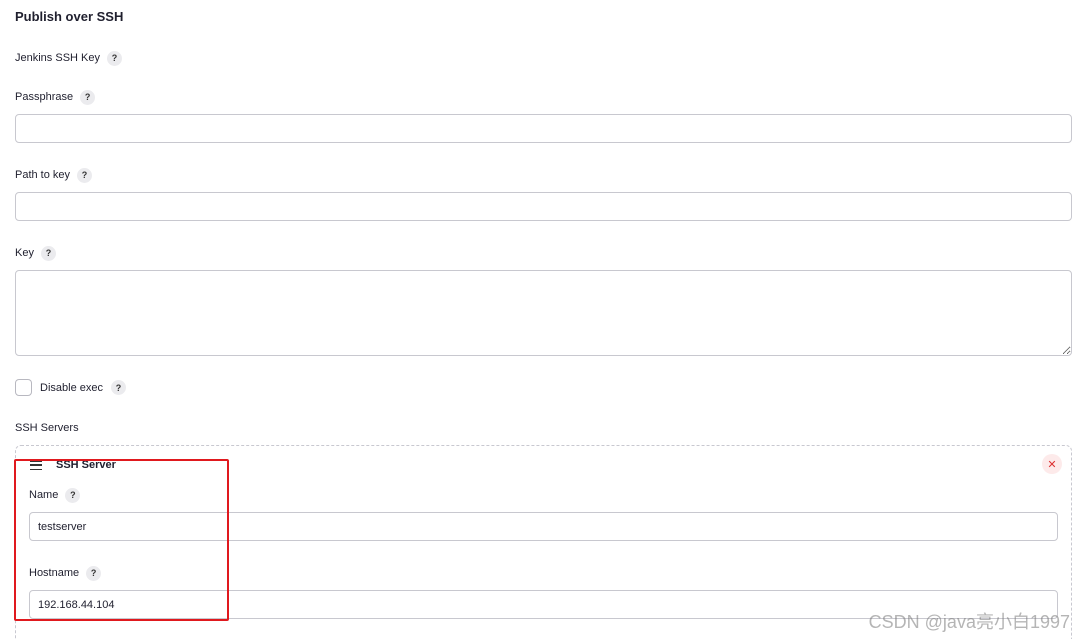 The width and height of the screenshot is (1084, 639). Describe the element at coordinates (24, 253) in the screenshot. I see `key-label: Key` at that location.